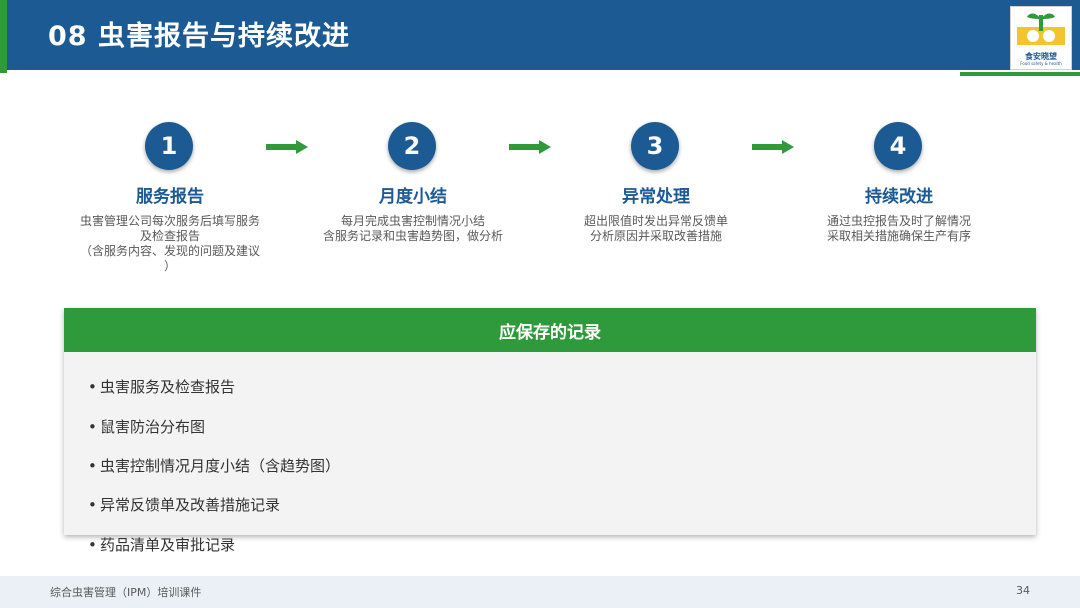 The image size is (1080, 608). I want to click on header-accent-stripe, so click(3, 36).